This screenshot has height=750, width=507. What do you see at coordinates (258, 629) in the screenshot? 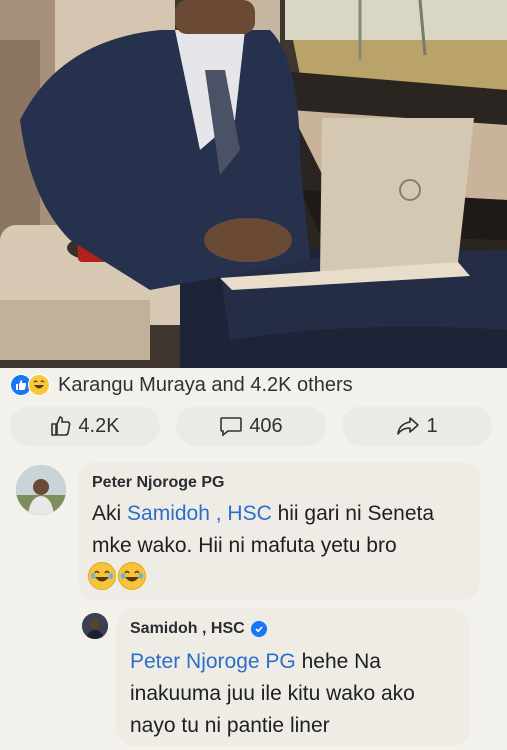
I see `verified-badge-icon` at bounding box center [258, 629].